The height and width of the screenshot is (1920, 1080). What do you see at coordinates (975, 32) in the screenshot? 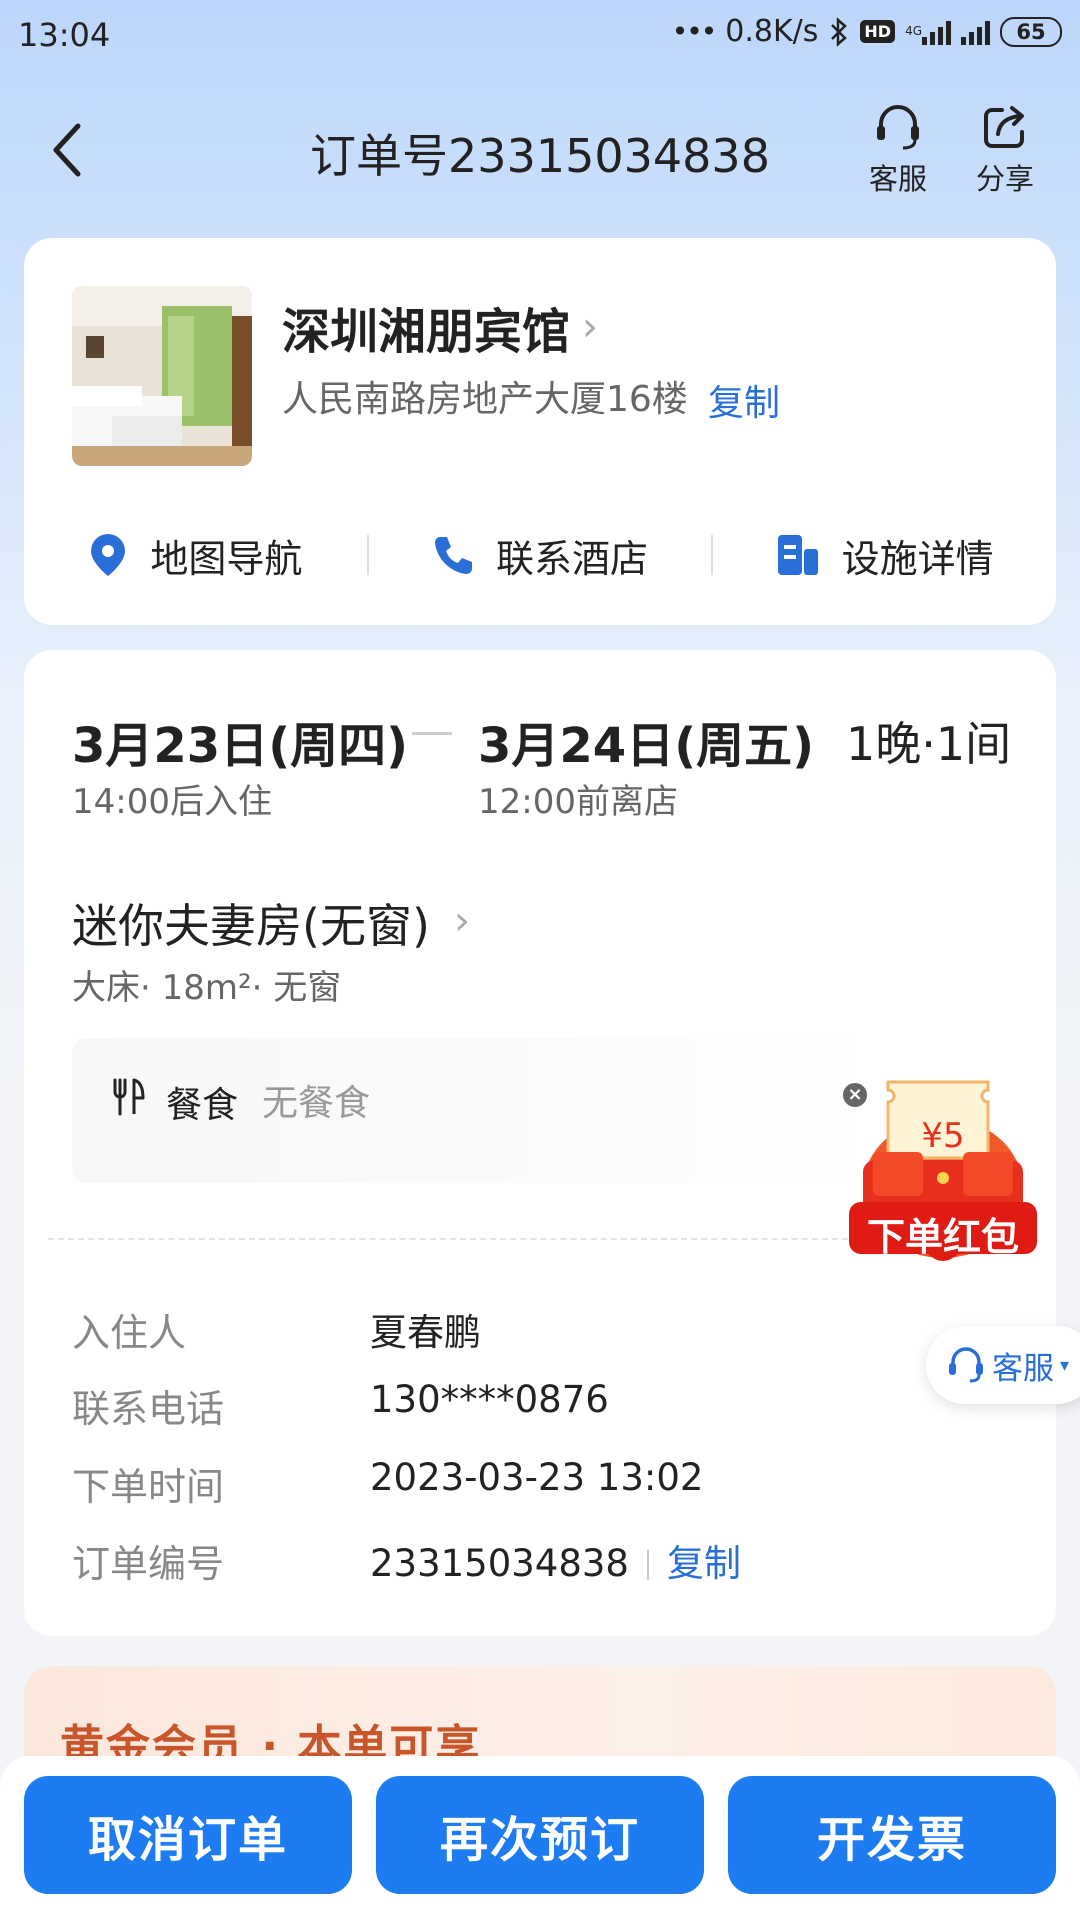
I see `signal-icon` at bounding box center [975, 32].